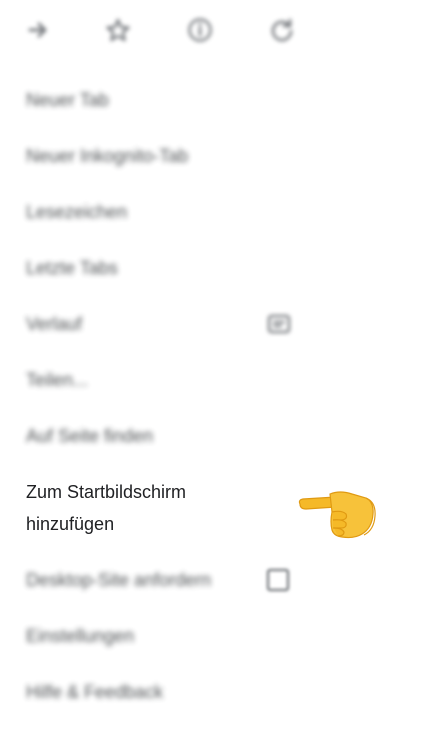 This screenshot has width=423, height=733. What do you see at coordinates (200, 30) in the screenshot?
I see `info-icon` at bounding box center [200, 30].